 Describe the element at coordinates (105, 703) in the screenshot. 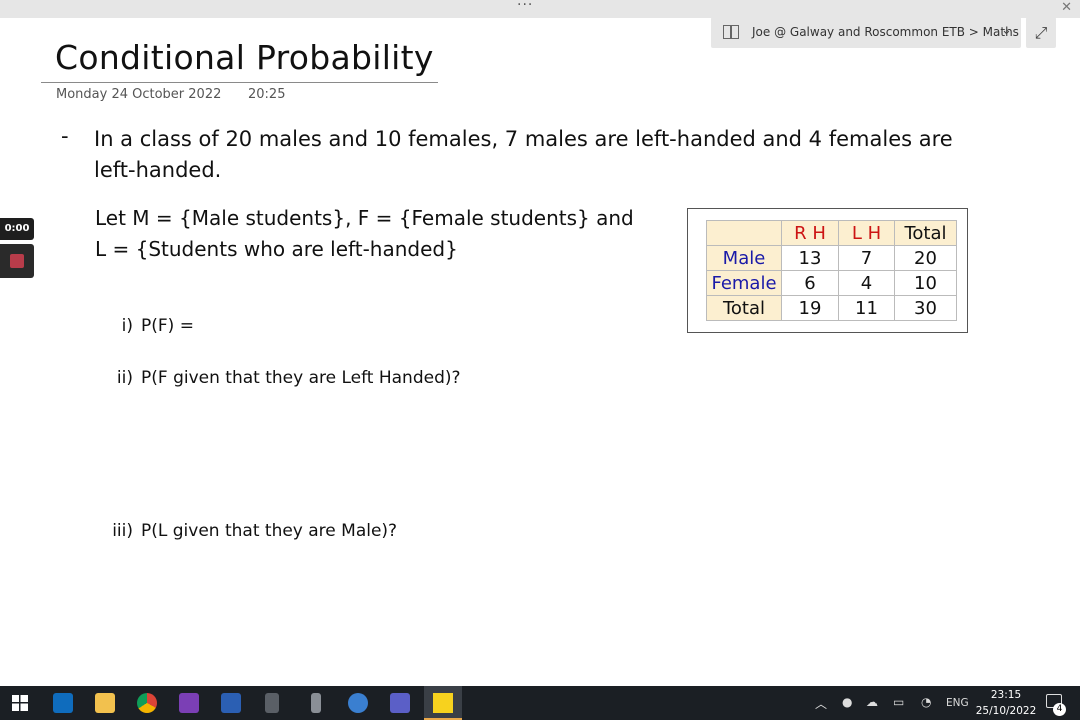

I see `file-explorer-icon` at that location.